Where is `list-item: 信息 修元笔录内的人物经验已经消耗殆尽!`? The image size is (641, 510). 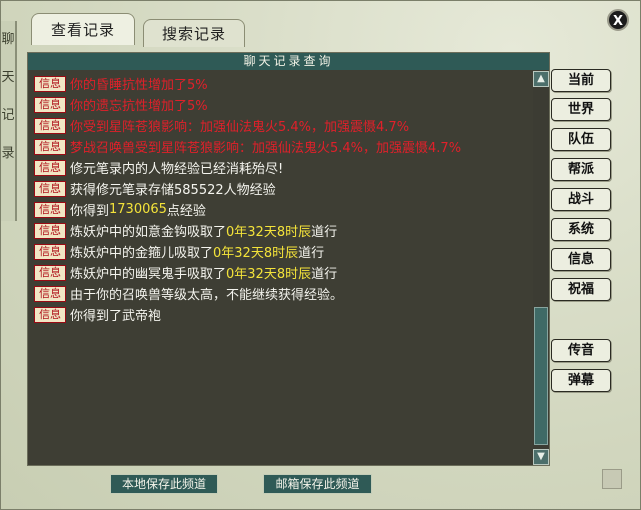 list-item: 信息 修元笔录内的人物经验已经消耗殆尽! is located at coordinates (283, 167).